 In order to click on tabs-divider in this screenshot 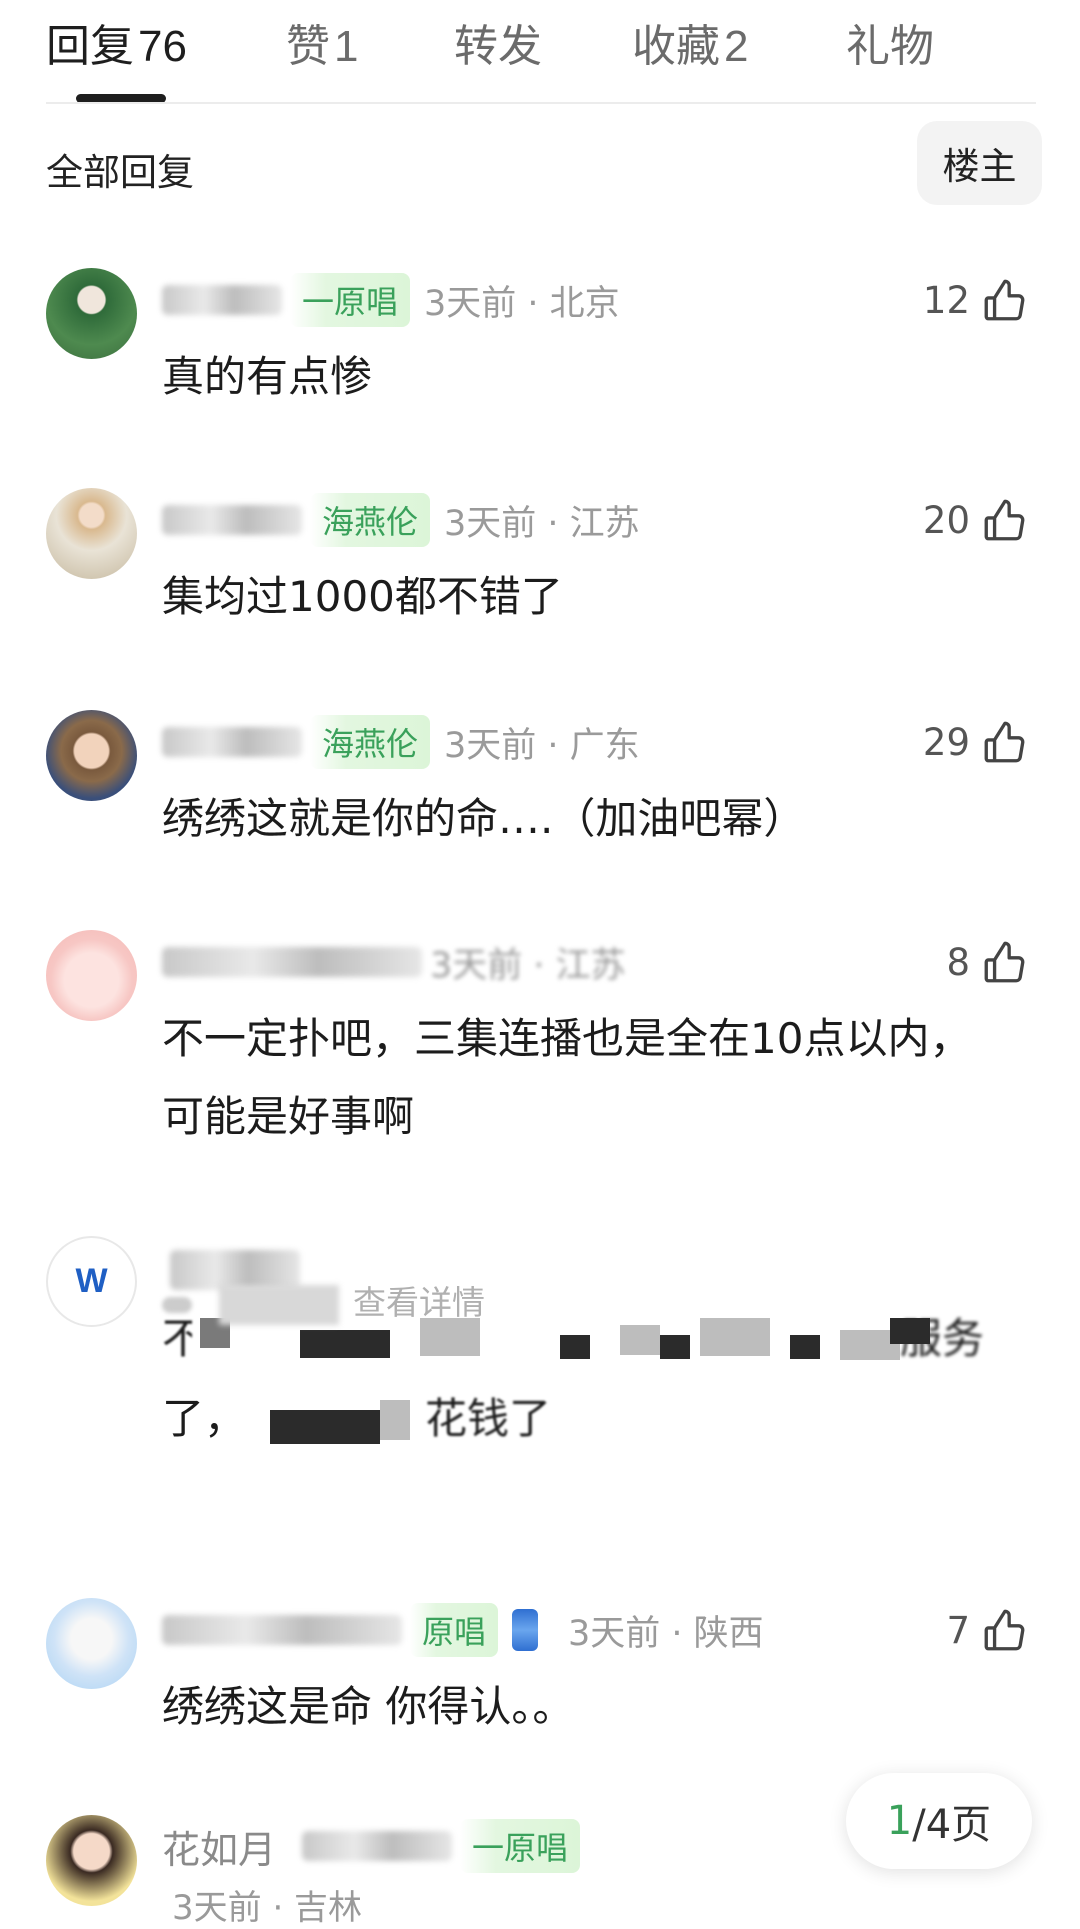, I will do `click(541, 103)`.